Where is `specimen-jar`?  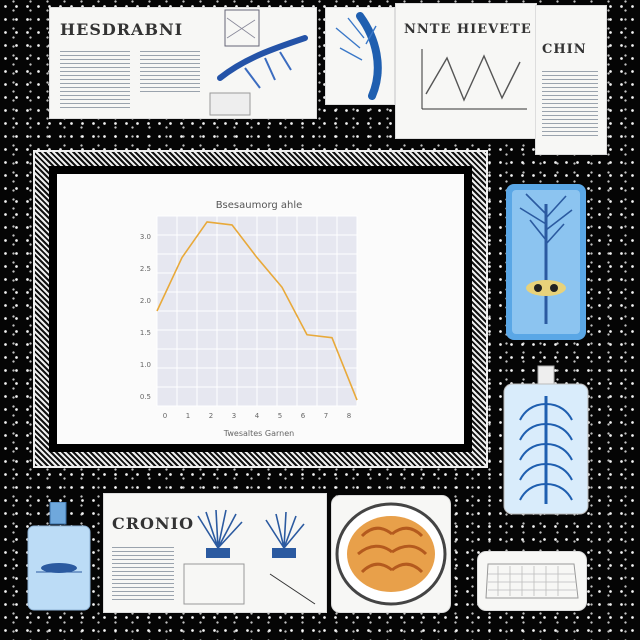
specimen-jar is located at coordinates (59, 557).